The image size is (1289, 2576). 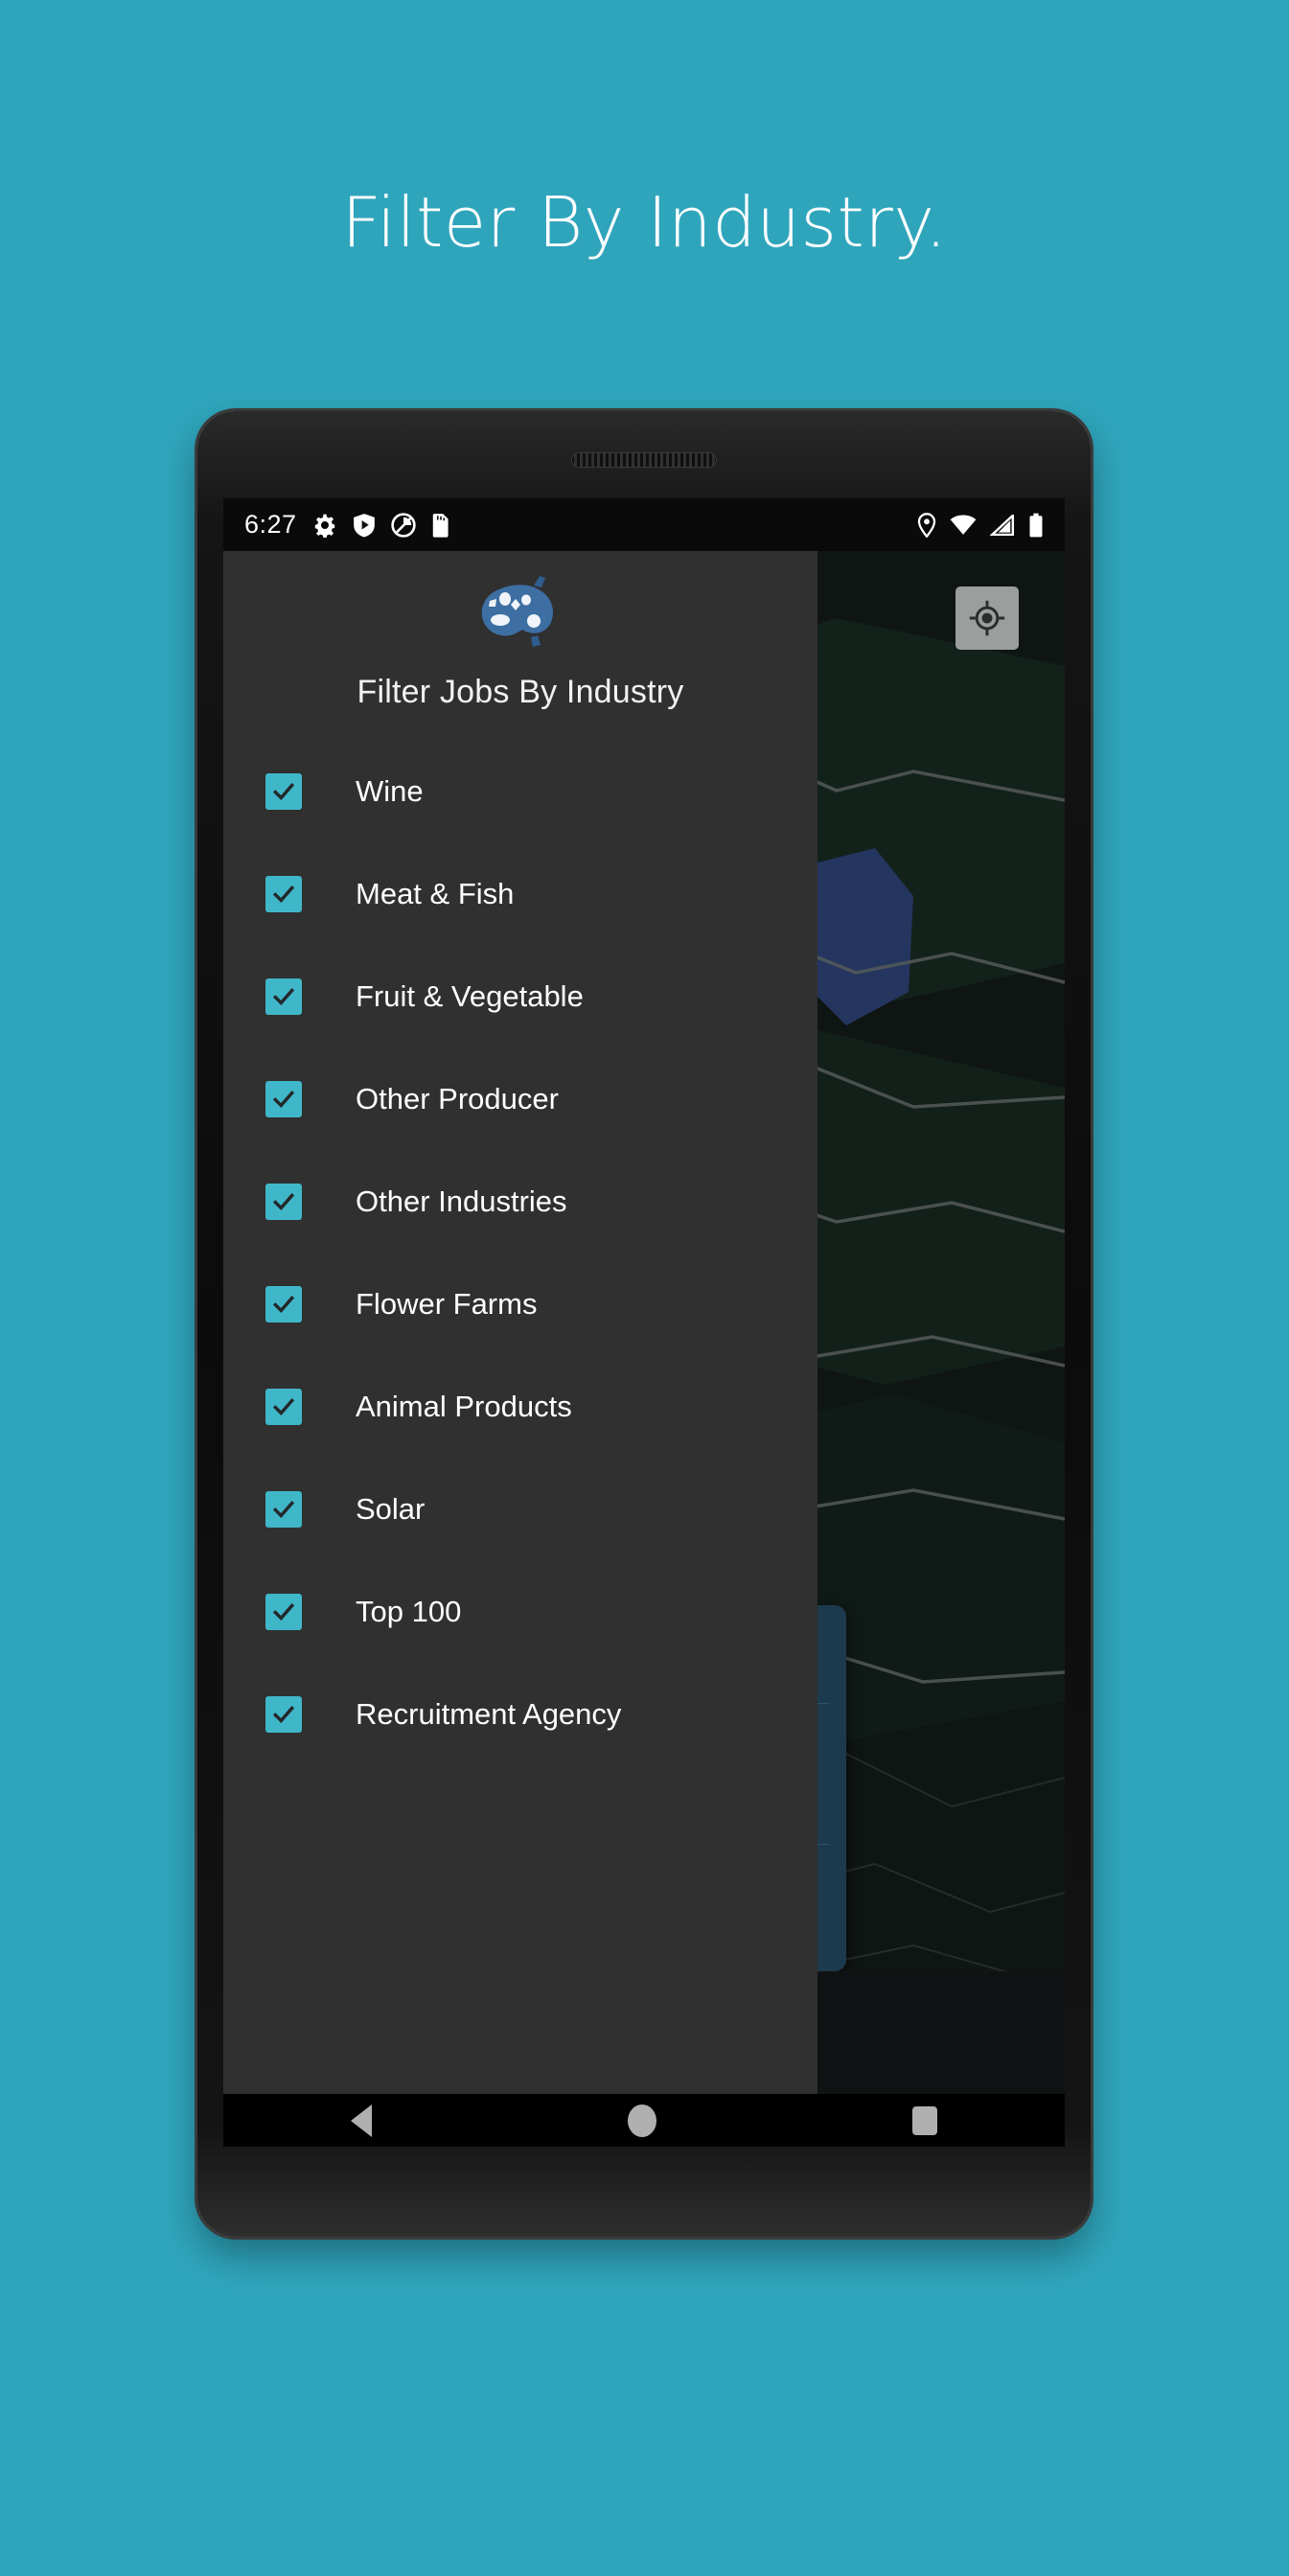 I want to click on checkbox-meat-fish, so click(x=283, y=893).